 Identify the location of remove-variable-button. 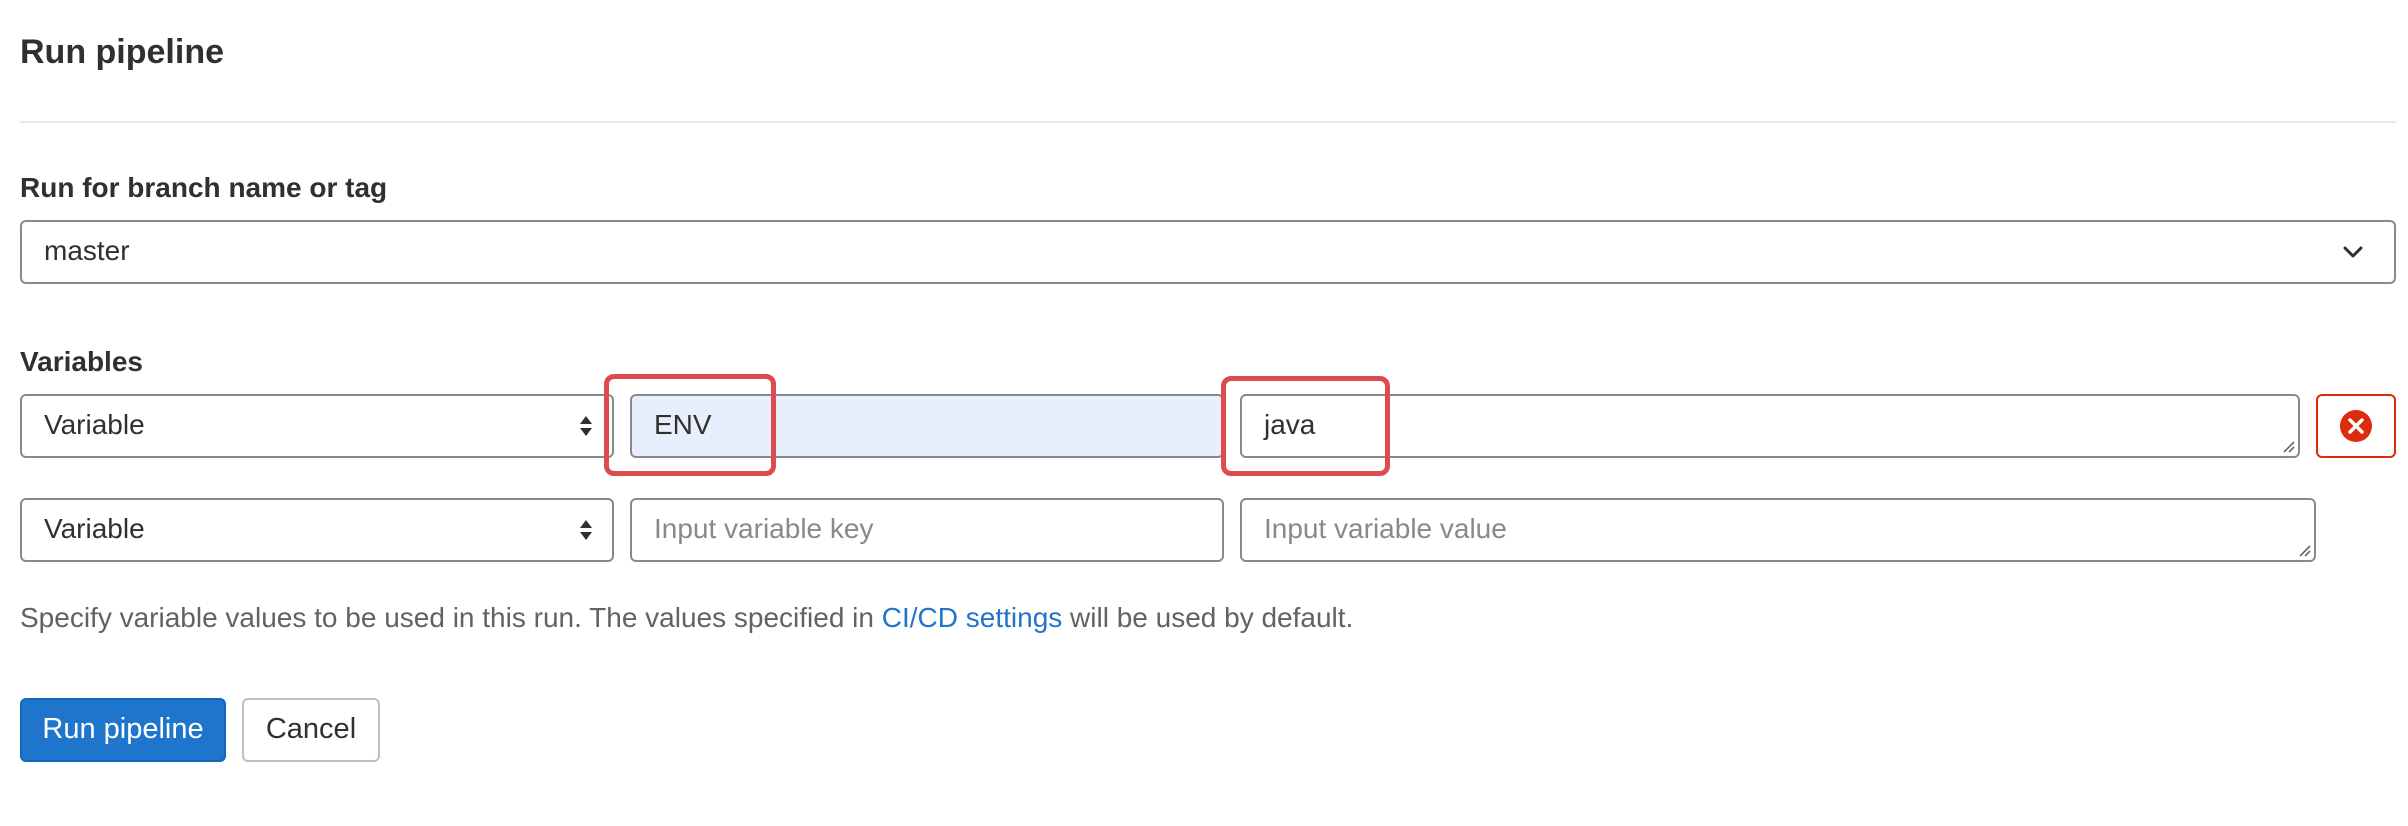
(2356, 426).